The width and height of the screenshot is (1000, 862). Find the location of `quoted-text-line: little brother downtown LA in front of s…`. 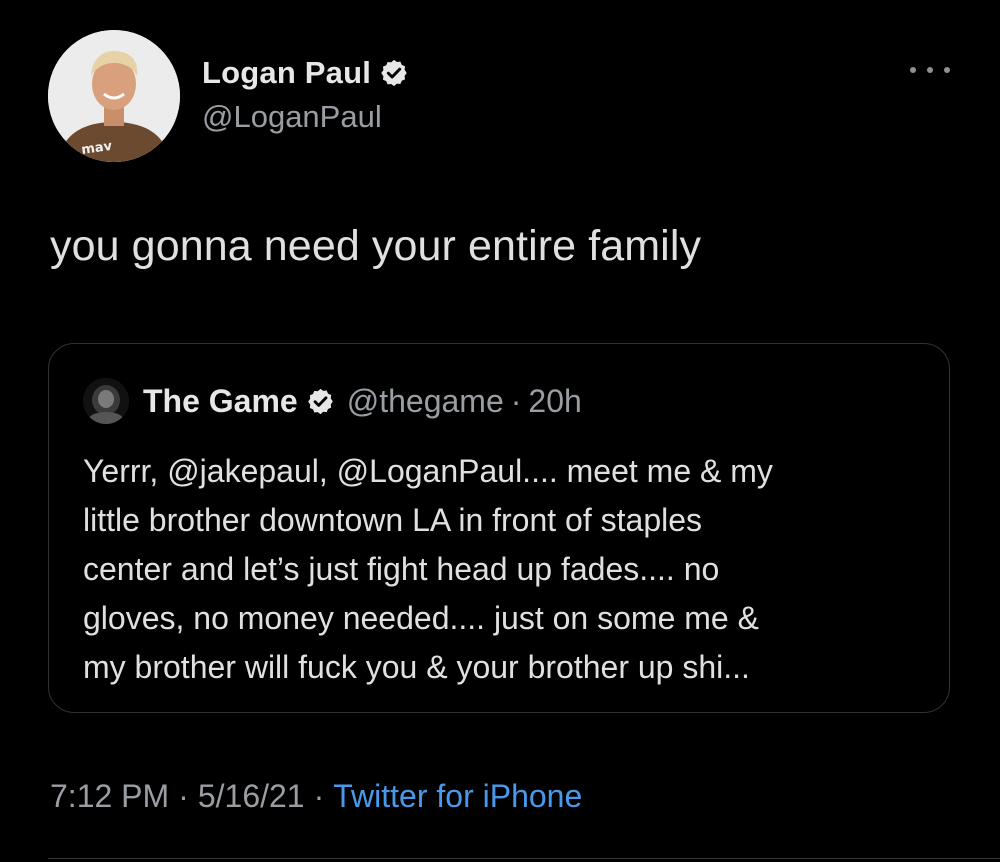

quoted-text-line: little brother downtown LA in front of s… is located at coordinates (393, 520).